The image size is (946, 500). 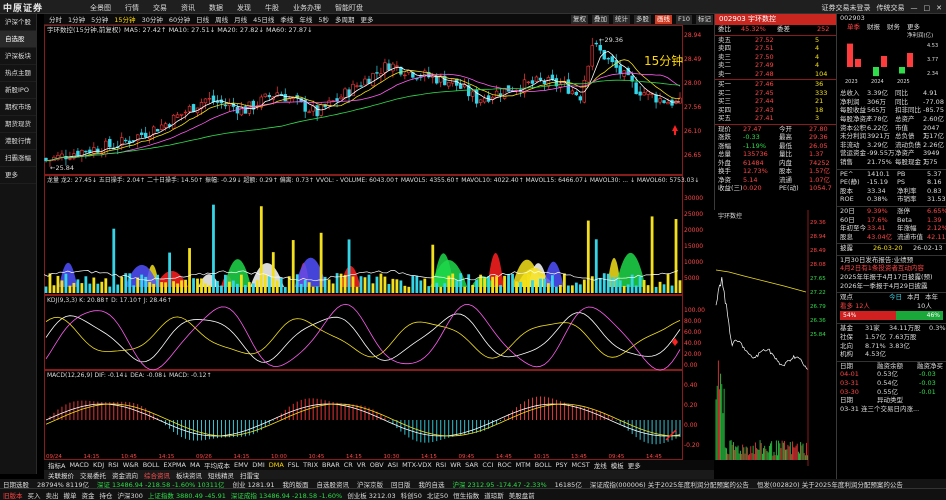 What do you see at coordinates (160, 8) in the screenshot?
I see `menu-item: 交易` at bounding box center [160, 8].